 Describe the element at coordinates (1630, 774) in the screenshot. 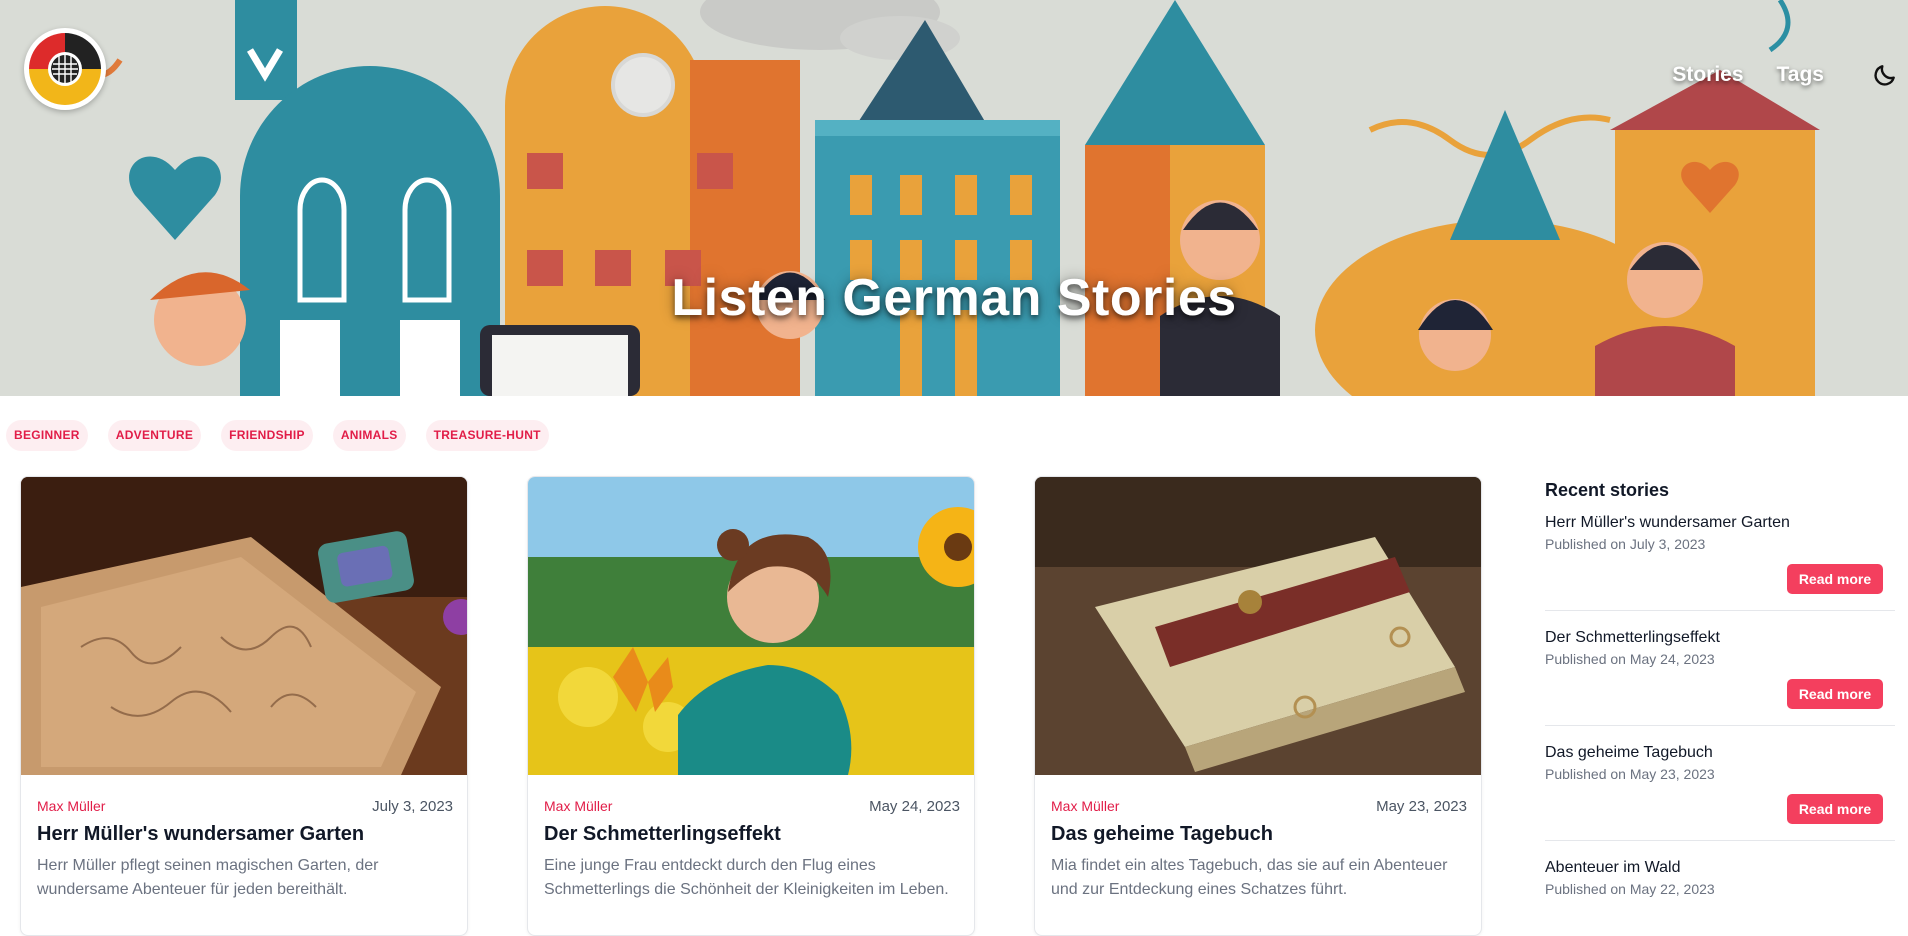

I see `recent-story-date: Published on May 23, 2023` at that location.